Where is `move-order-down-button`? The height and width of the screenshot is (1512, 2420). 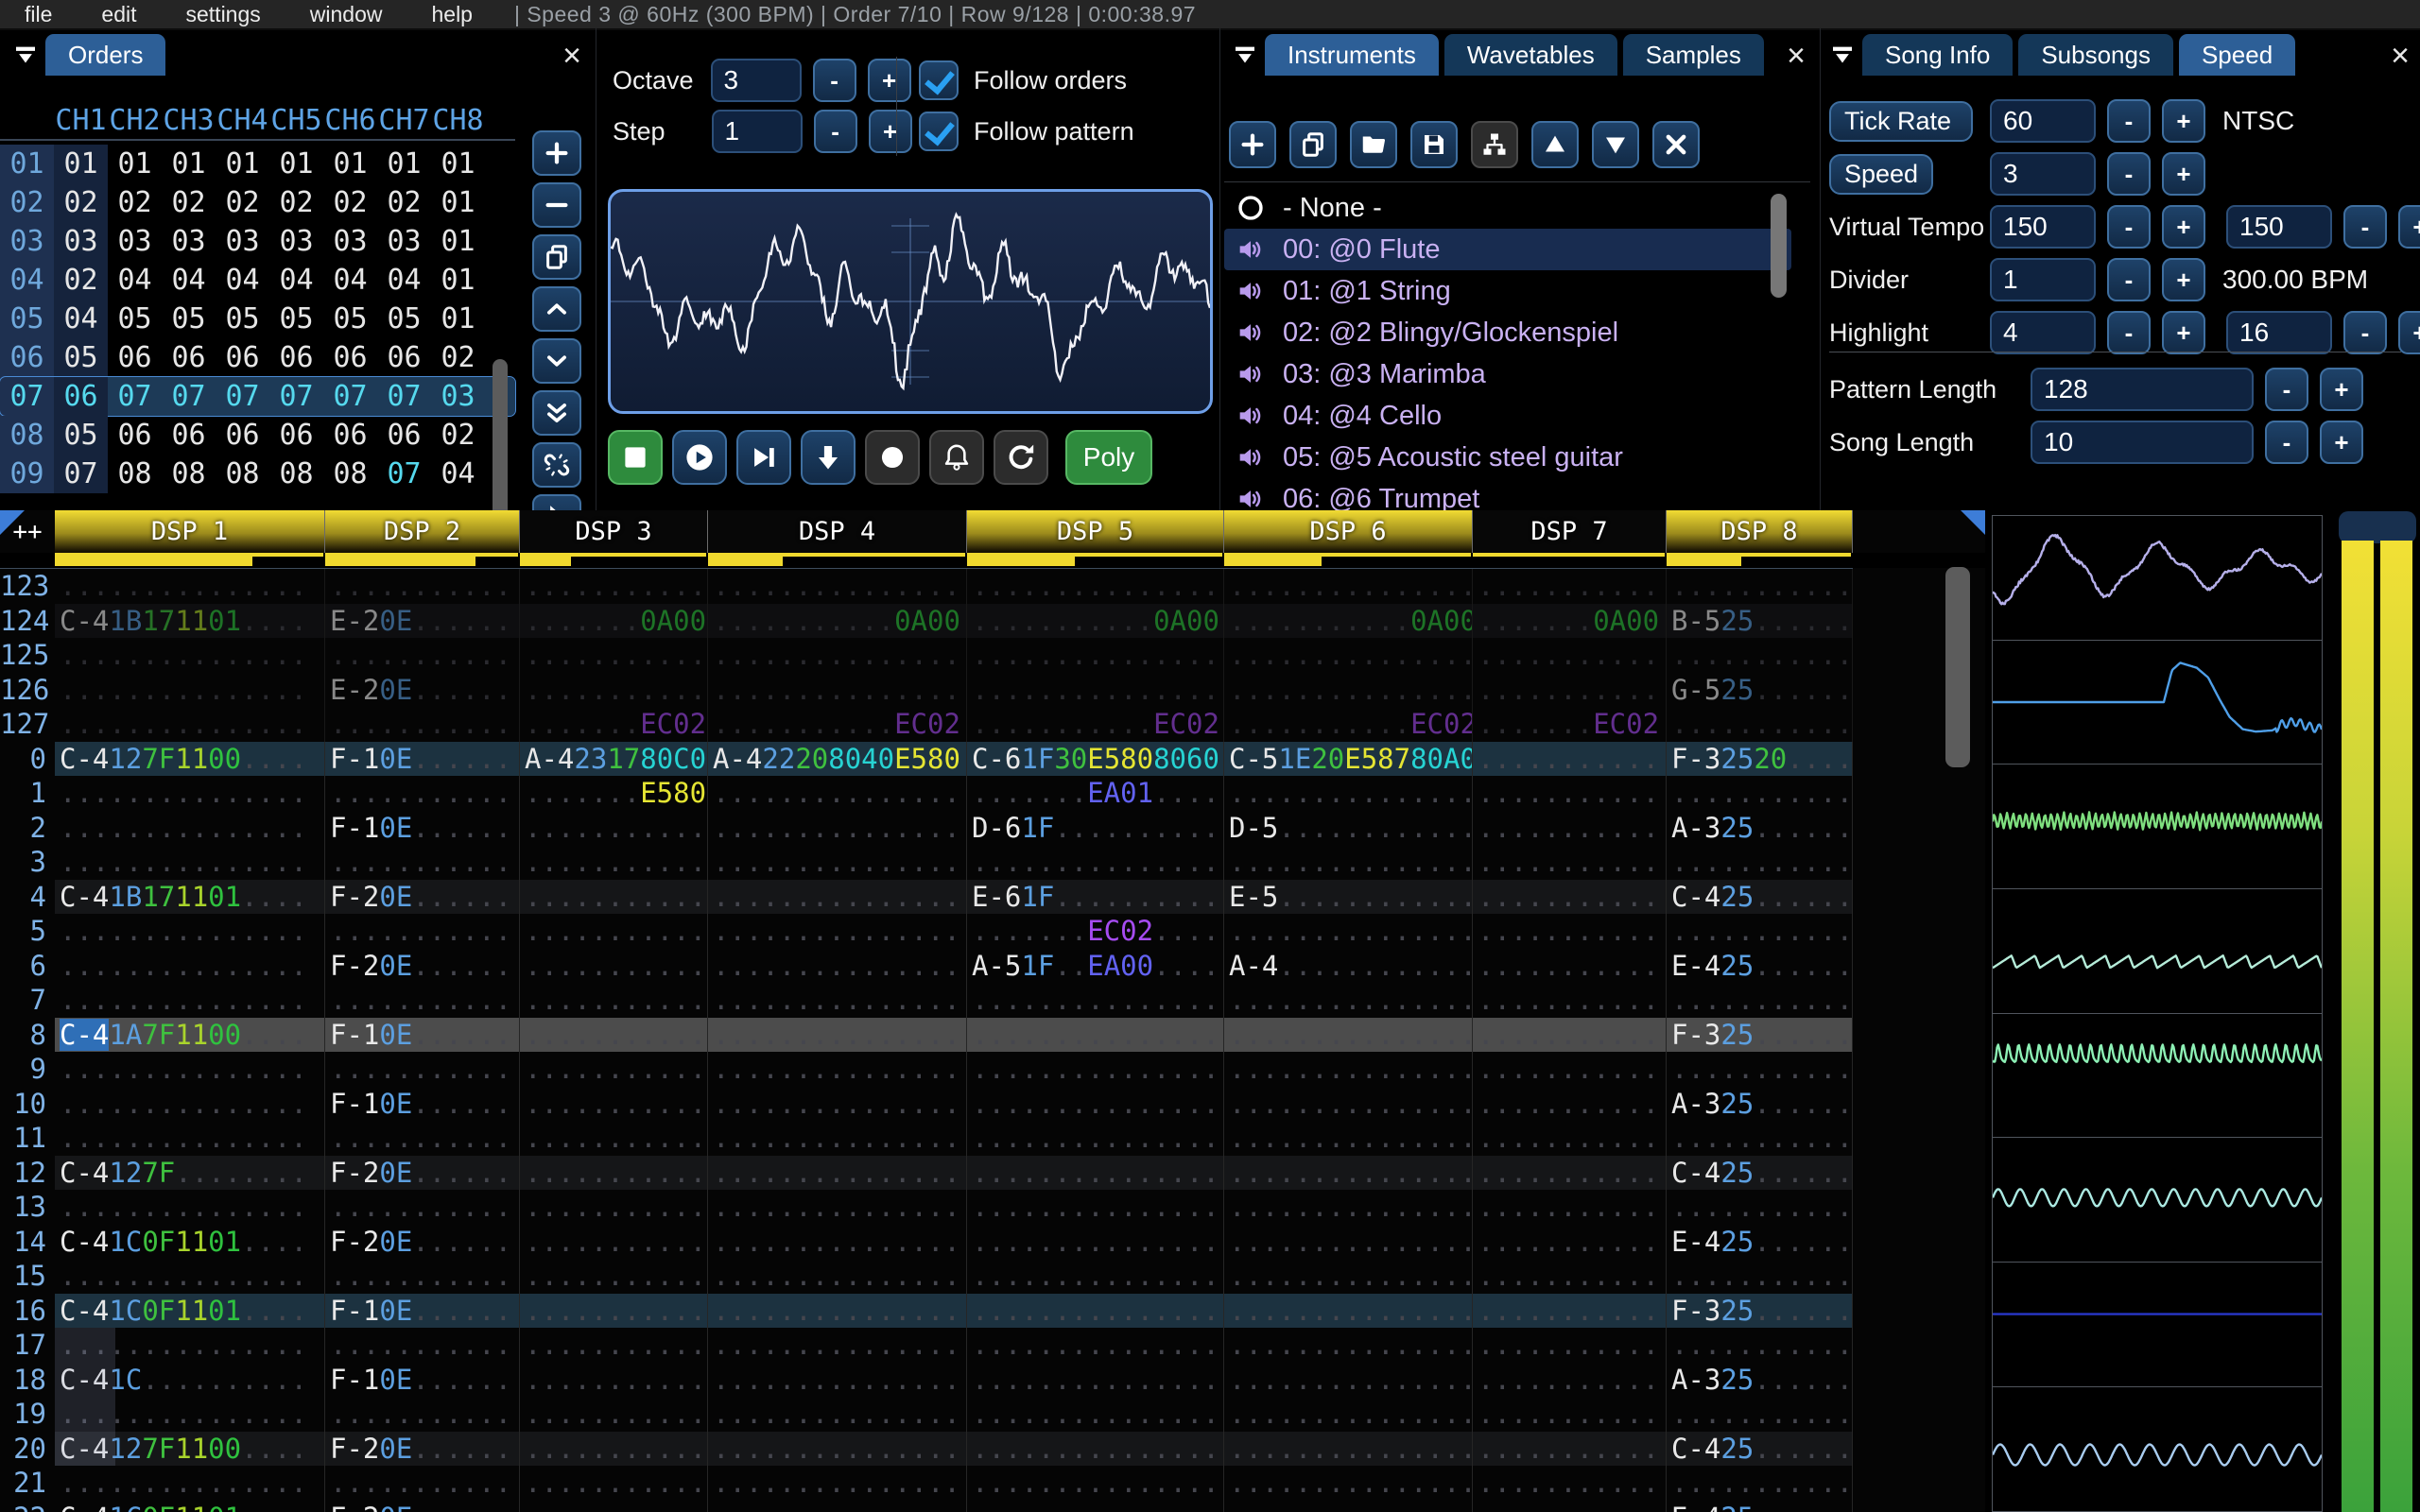
move-order-down-button is located at coordinates (557, 361).